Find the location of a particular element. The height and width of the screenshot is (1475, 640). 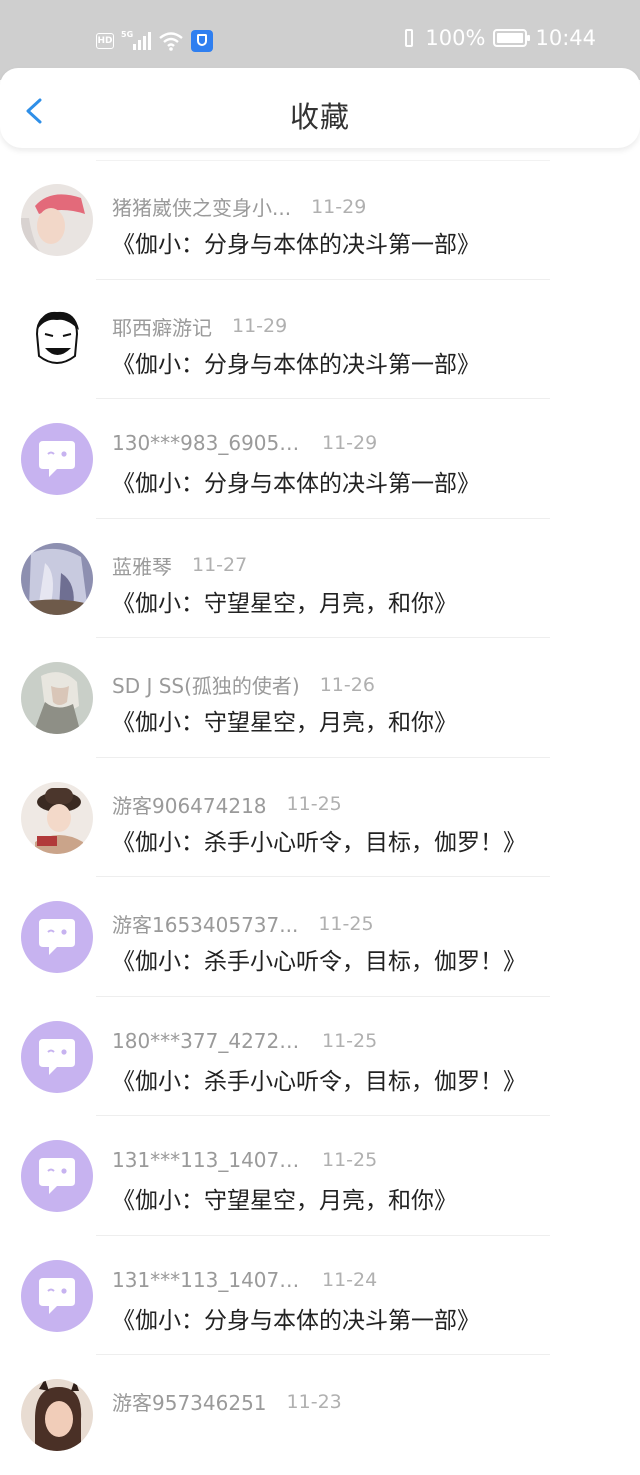

security-shield-icon is located at coordinates (202, 41).